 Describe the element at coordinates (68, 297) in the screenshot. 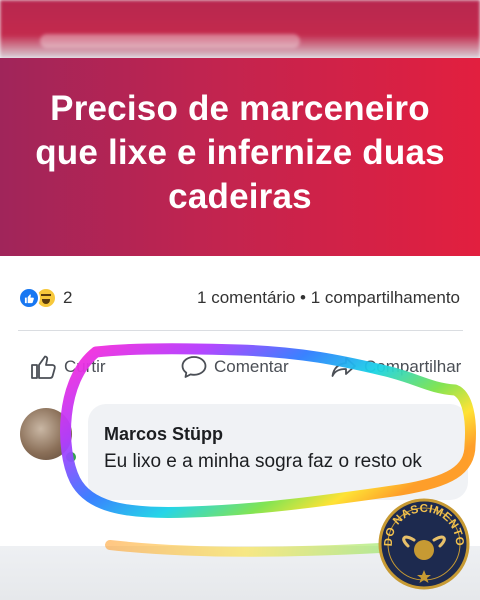

I see `reaction-count: 2` at that location.